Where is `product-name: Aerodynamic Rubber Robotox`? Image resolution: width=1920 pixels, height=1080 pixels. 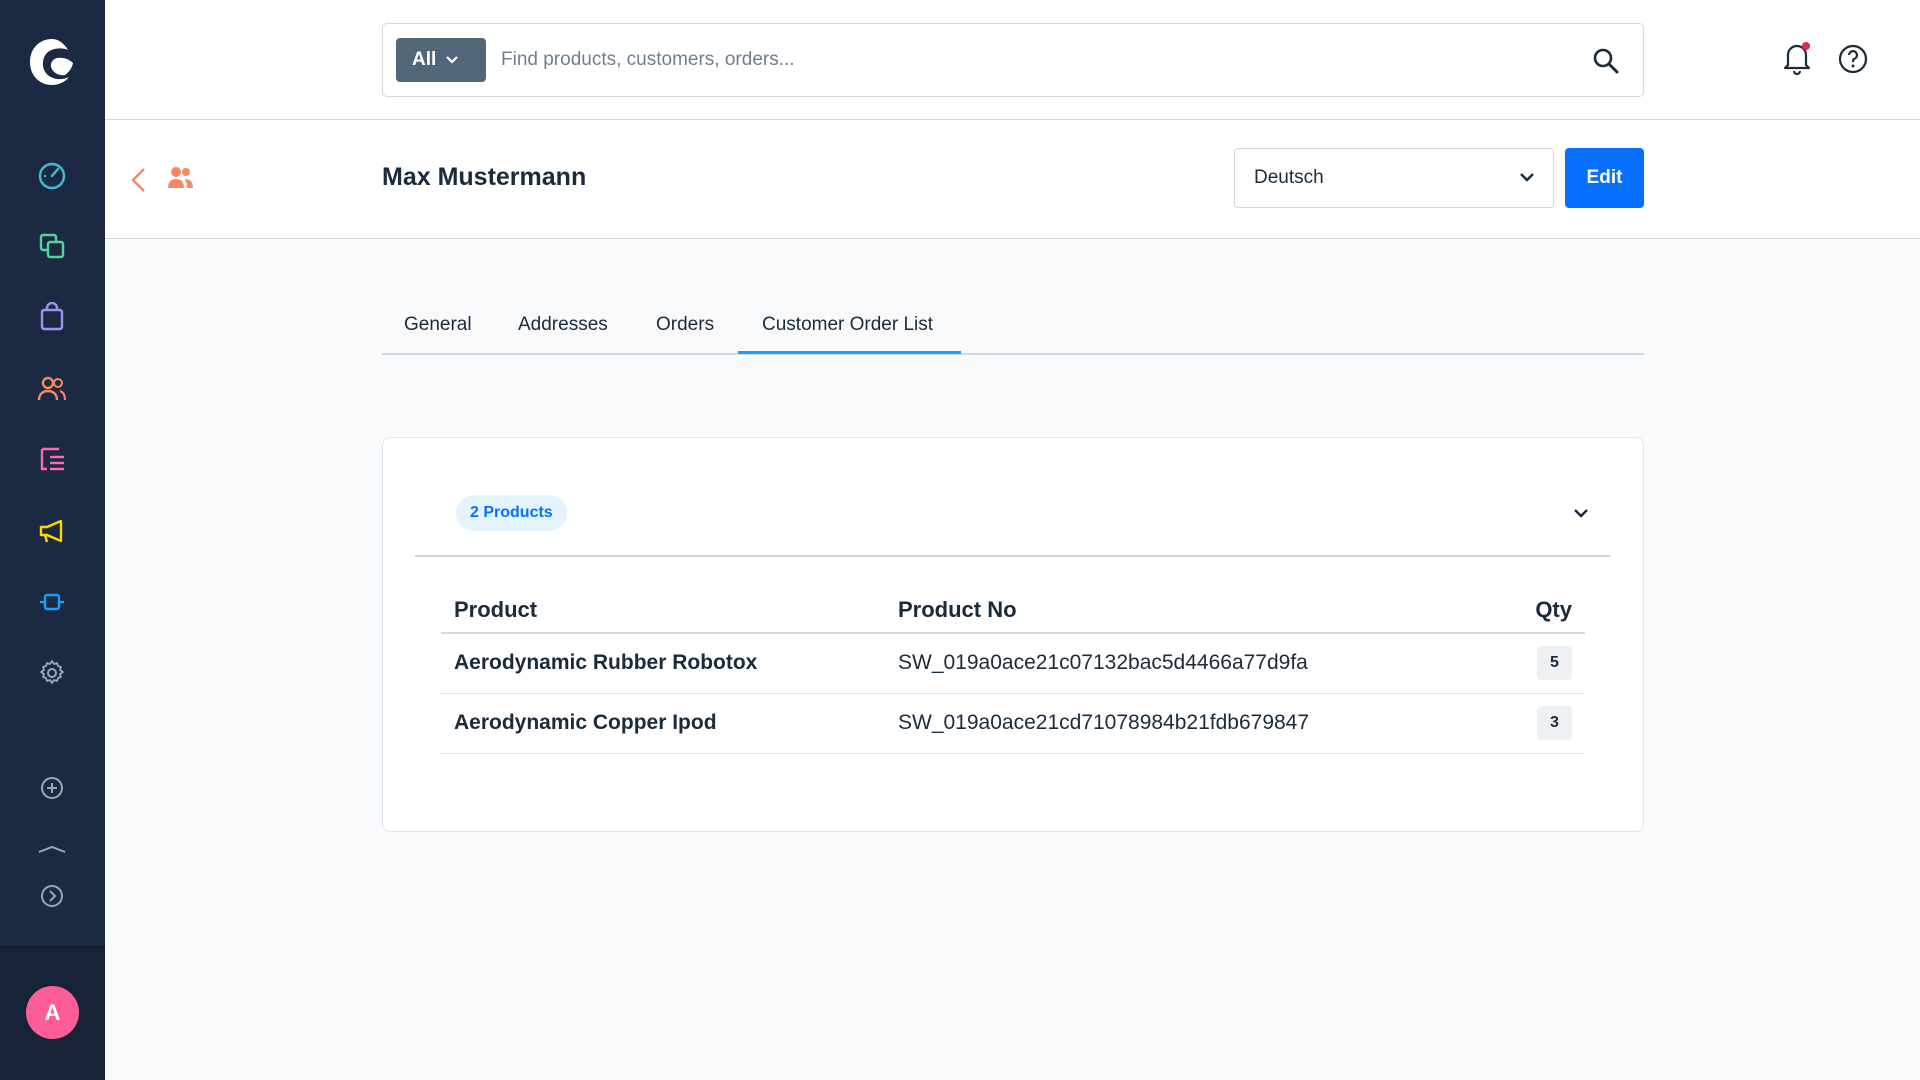 product-name: Aerodynamic Rubber Robotox is located at coordinates (663, 663).